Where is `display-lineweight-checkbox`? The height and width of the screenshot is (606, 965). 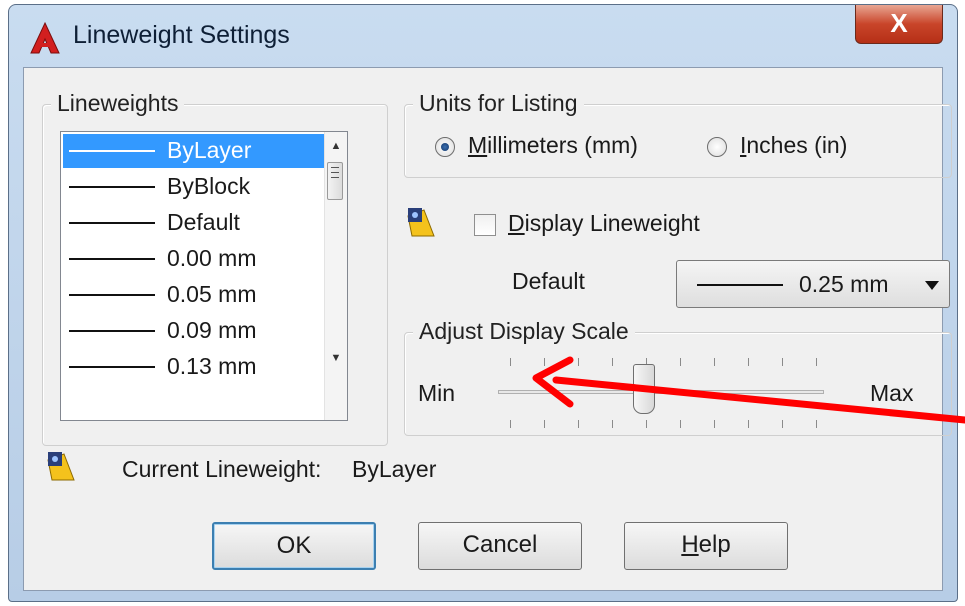 display-lineweight-checkbox is located at coordinates (485, 225).